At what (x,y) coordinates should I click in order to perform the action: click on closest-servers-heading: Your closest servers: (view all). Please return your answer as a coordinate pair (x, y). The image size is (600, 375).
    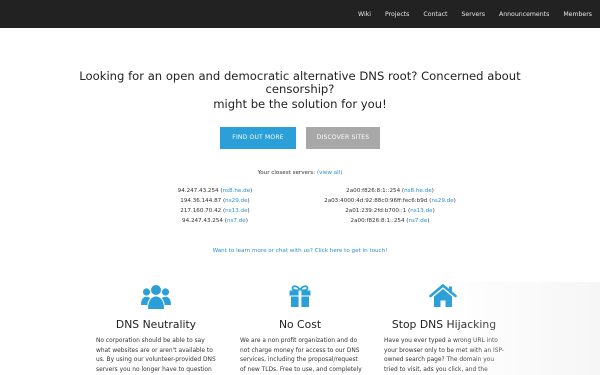
    Looking at the image, I should click on (300, 173).